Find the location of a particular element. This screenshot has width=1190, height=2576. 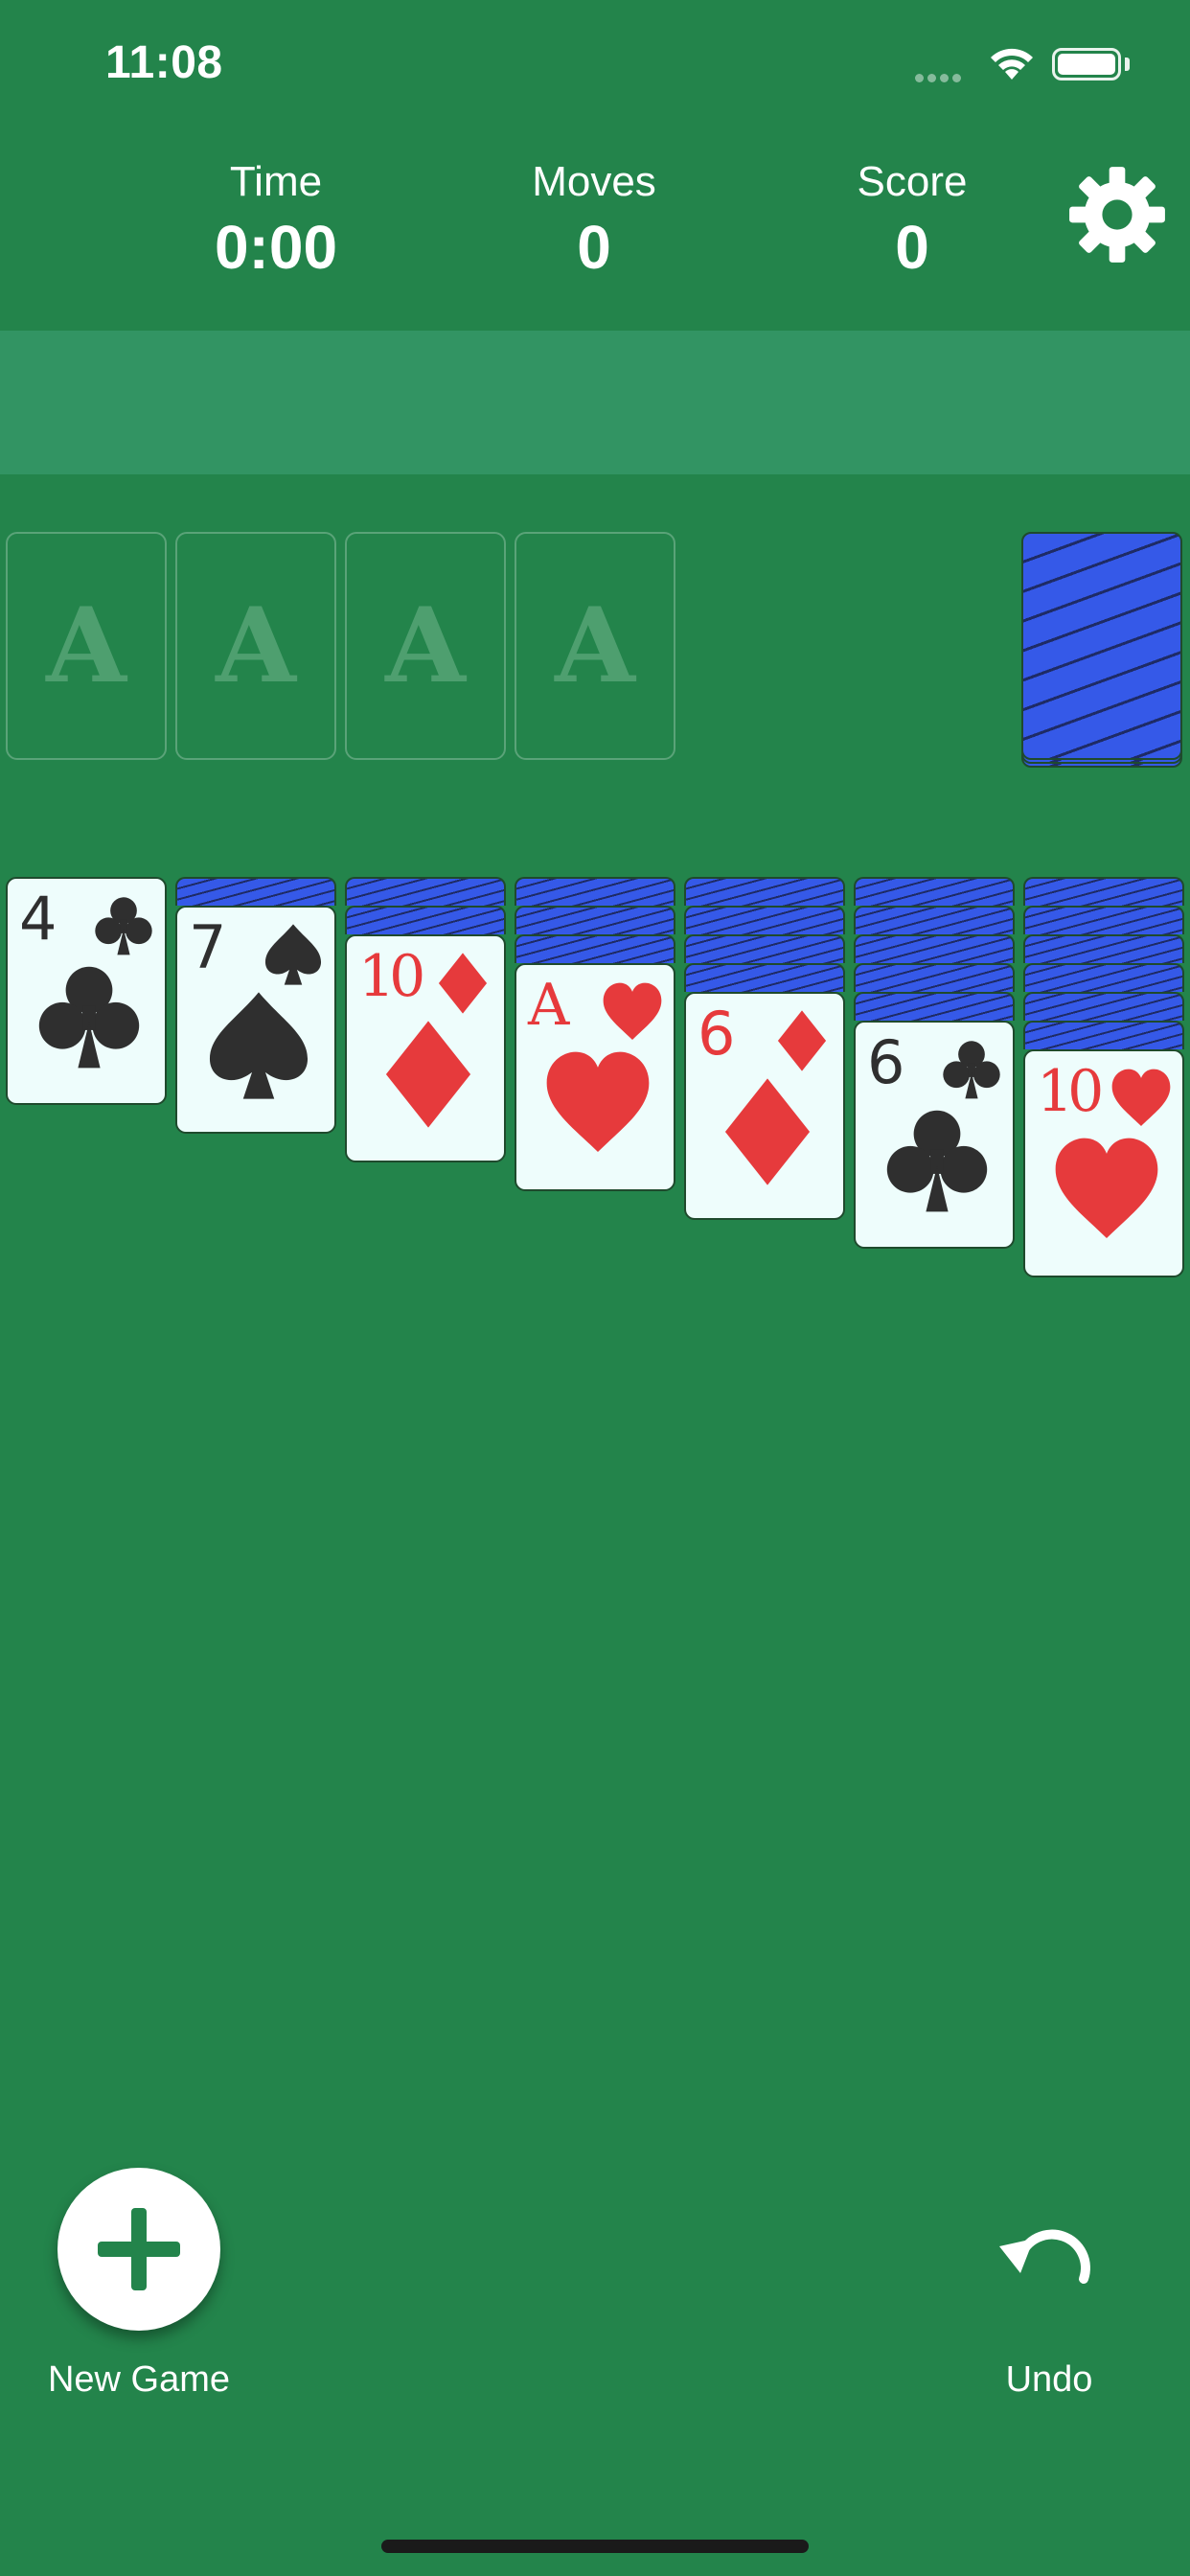

gear-icon is located at coordinates (1117, 214).